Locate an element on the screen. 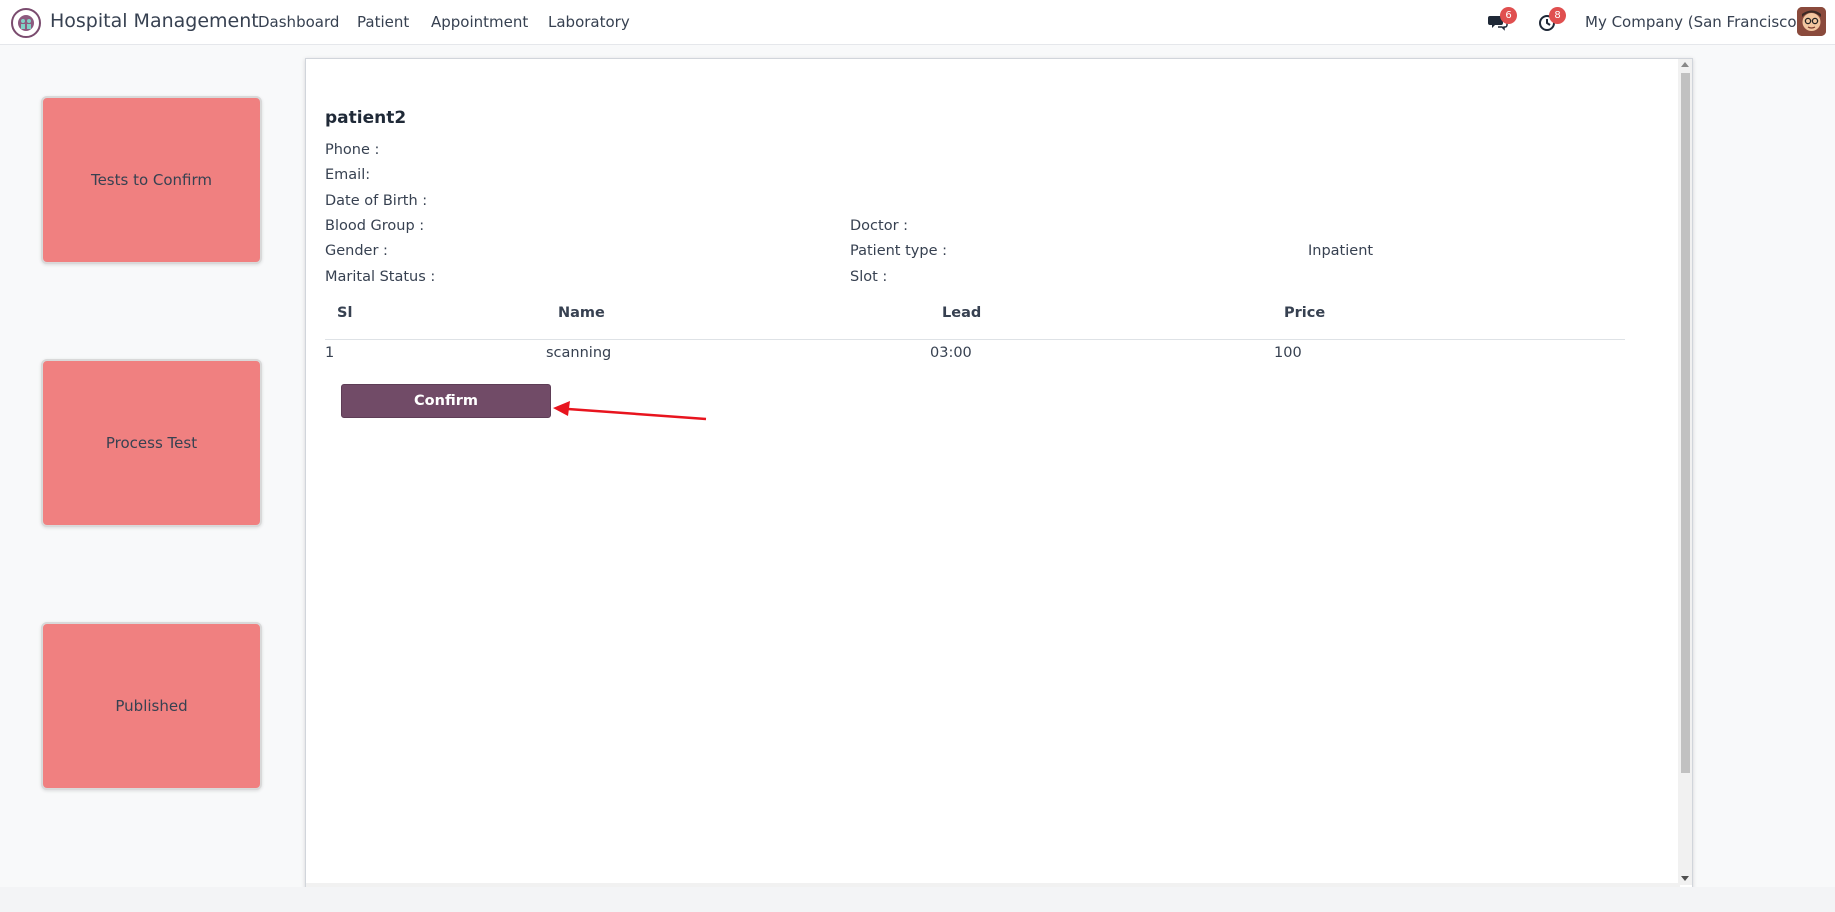 This screenshot has height=912, width=1835. phone-label: Phone : is located at coordinates (352, 150).